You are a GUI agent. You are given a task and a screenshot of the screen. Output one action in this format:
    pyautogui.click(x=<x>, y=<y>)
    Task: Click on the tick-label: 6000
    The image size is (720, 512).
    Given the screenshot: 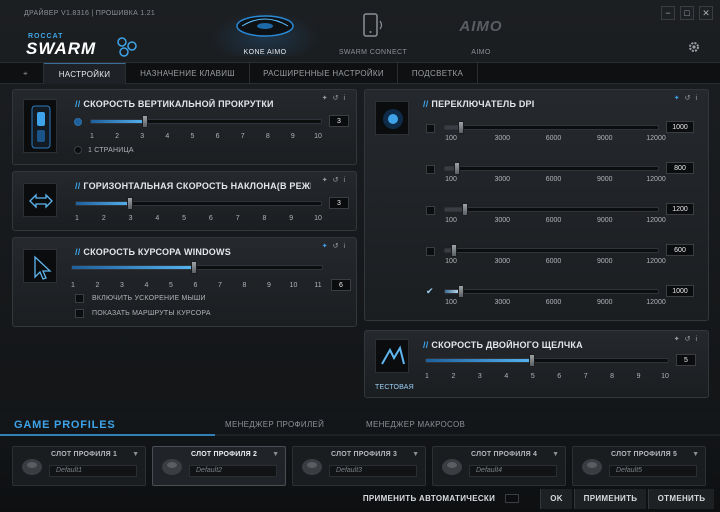 What is the action you would take?
    pyautogui.click(x=553, y=302)
    